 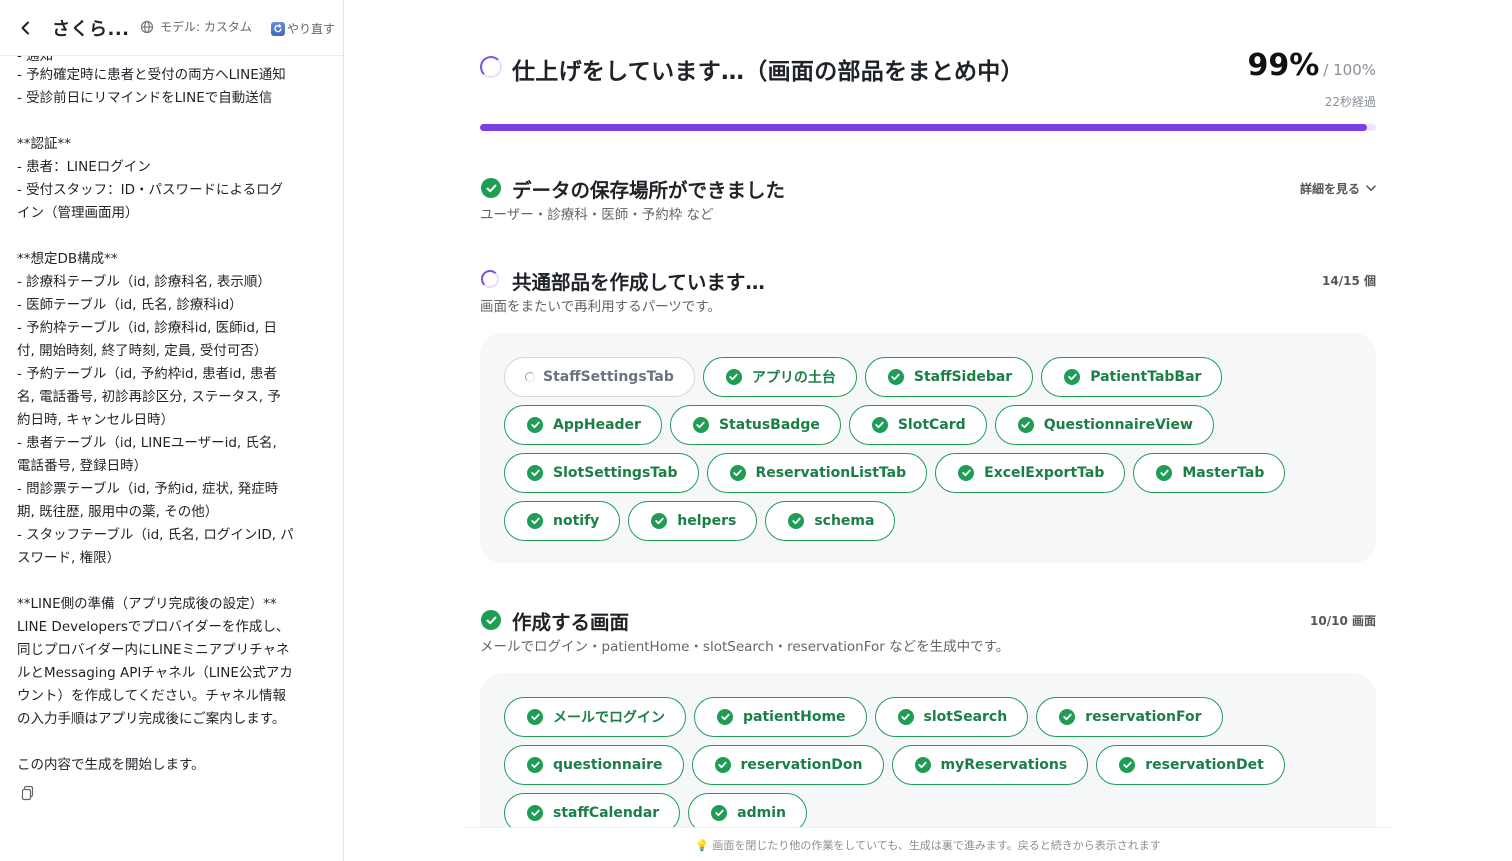 What do you see at coordinates (1044, 473) in the screenshot?
I see `chip-label: ExcelExportTab` at bounding box center [1044, 473].